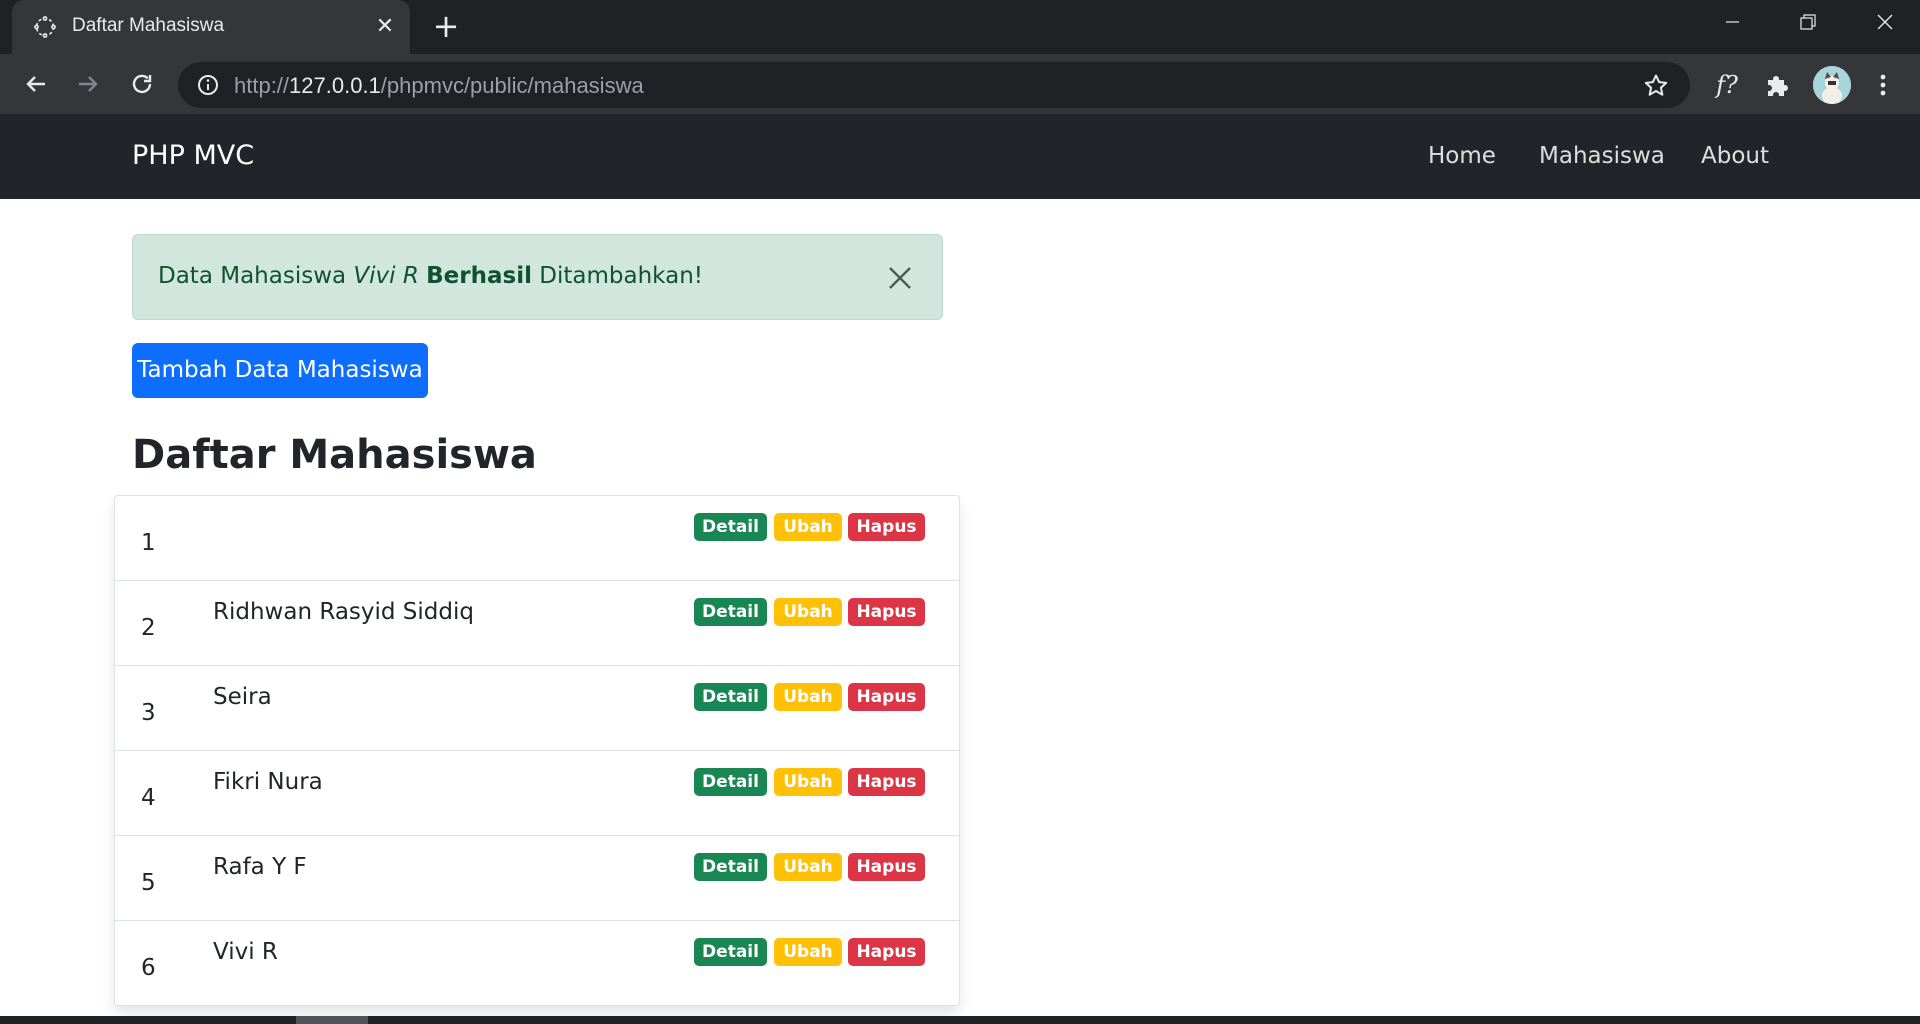  Describe the element at coordinates (537, 793) in the screenshot. I see `list-item: 4 Fikri Nura Detail Ubah Hapus` at that location.